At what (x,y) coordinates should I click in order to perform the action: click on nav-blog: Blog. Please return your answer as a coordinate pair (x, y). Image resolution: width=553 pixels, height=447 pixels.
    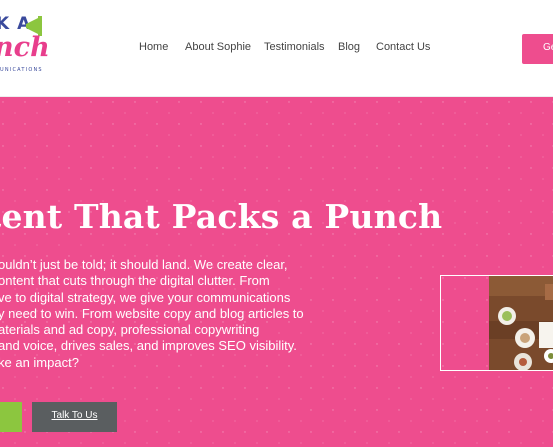
    Looking at the image, I should click on (349, 47).